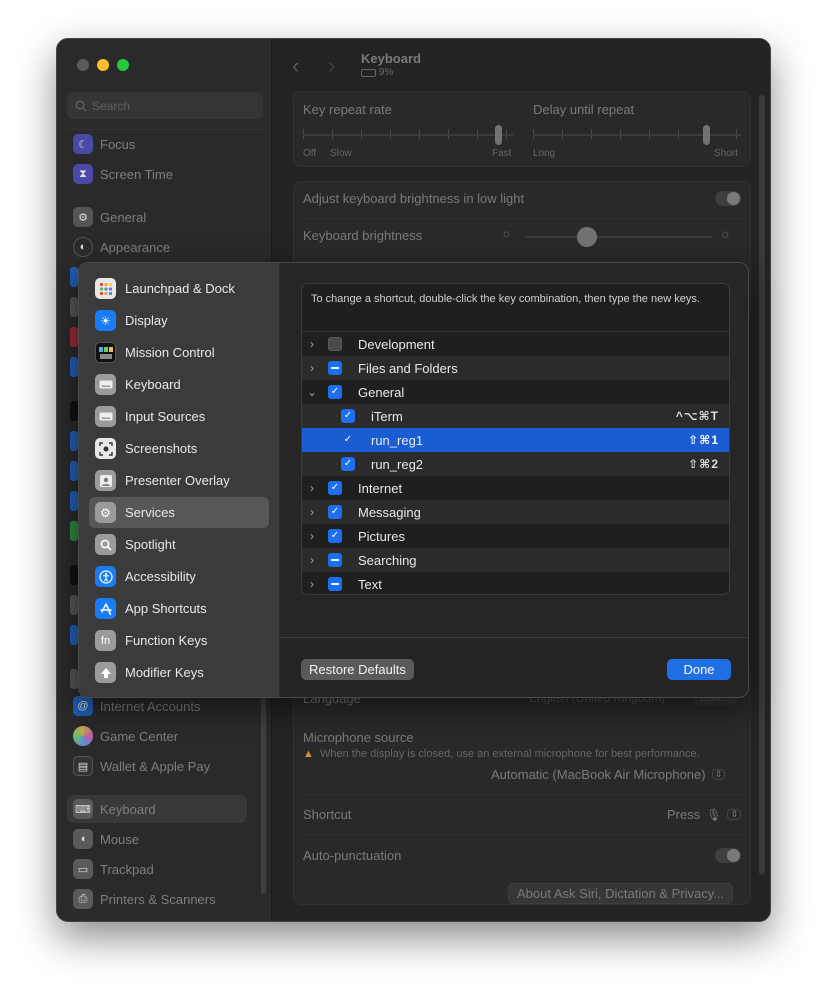 The image size is (827, 997). What do you see at coordinates (83, 736) in the screenshot?
I see `game-center-icon` at bounding box center [83, 736].